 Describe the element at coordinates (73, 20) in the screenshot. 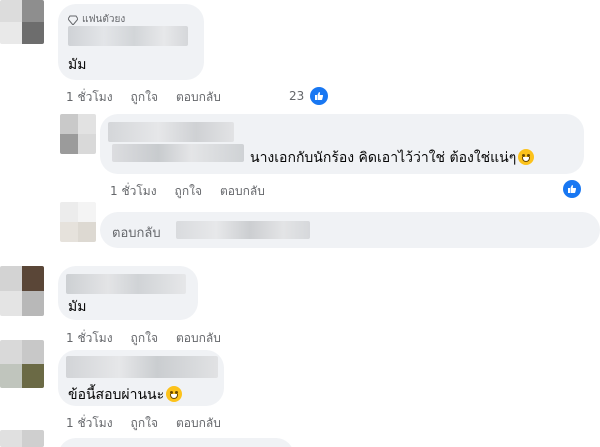

I see `diamond-icon` at that location.